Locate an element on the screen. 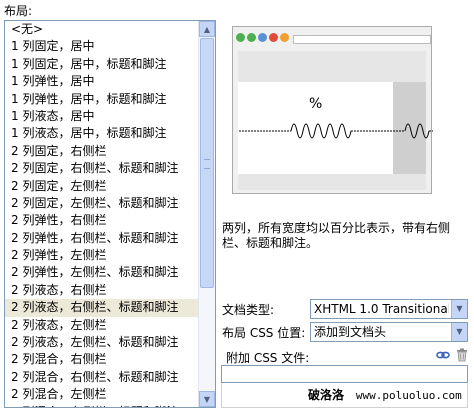  doctype-label: 文档类型: is located at coordinates (248, 310).